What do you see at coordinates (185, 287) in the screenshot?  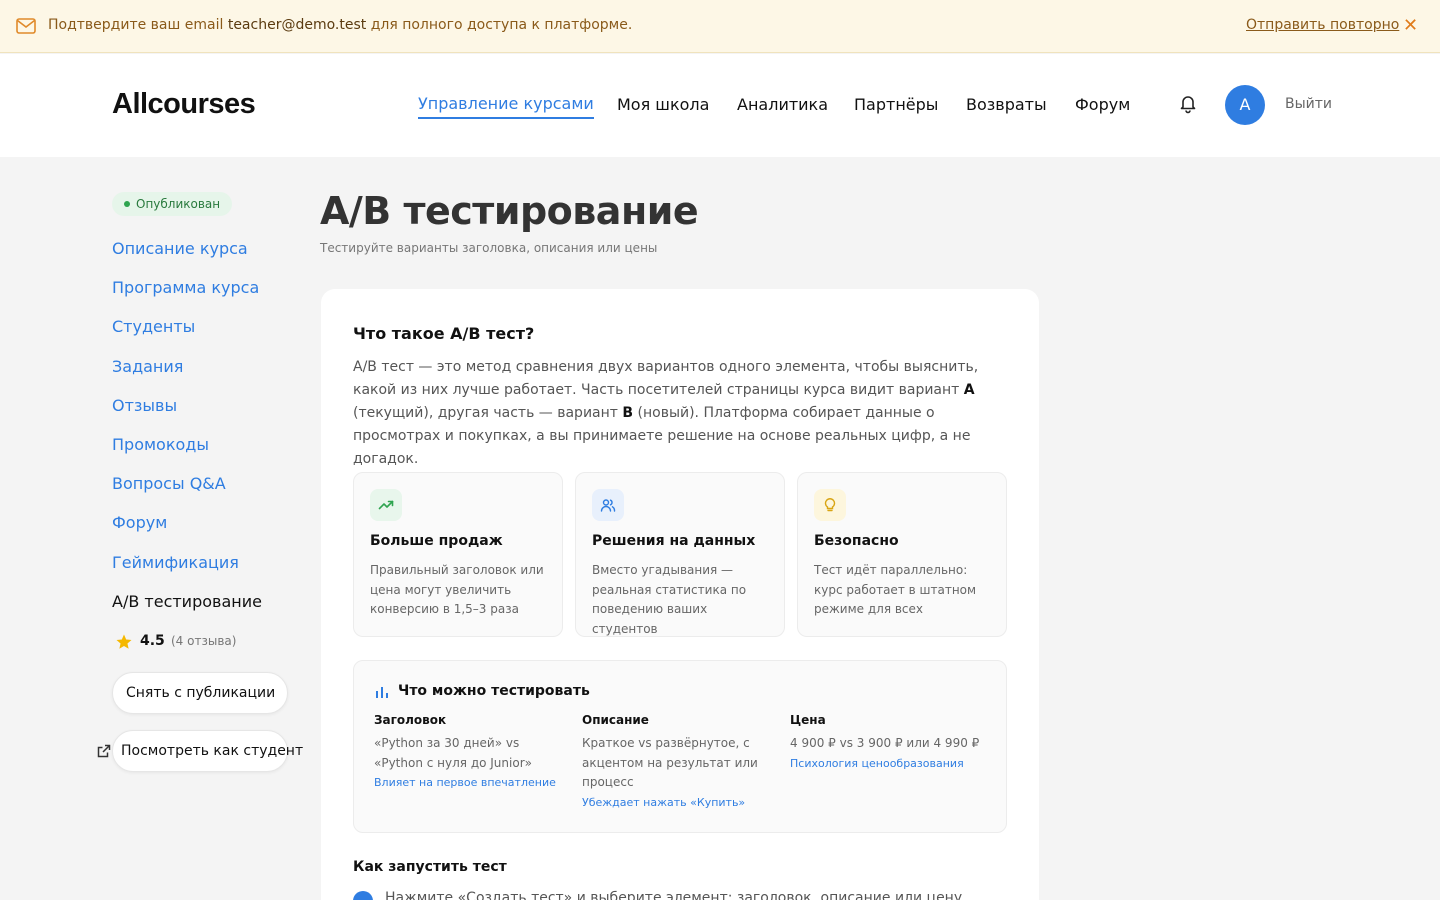 I see `sidebar-item-program: Программа курса` at bounding box center [185, 287].